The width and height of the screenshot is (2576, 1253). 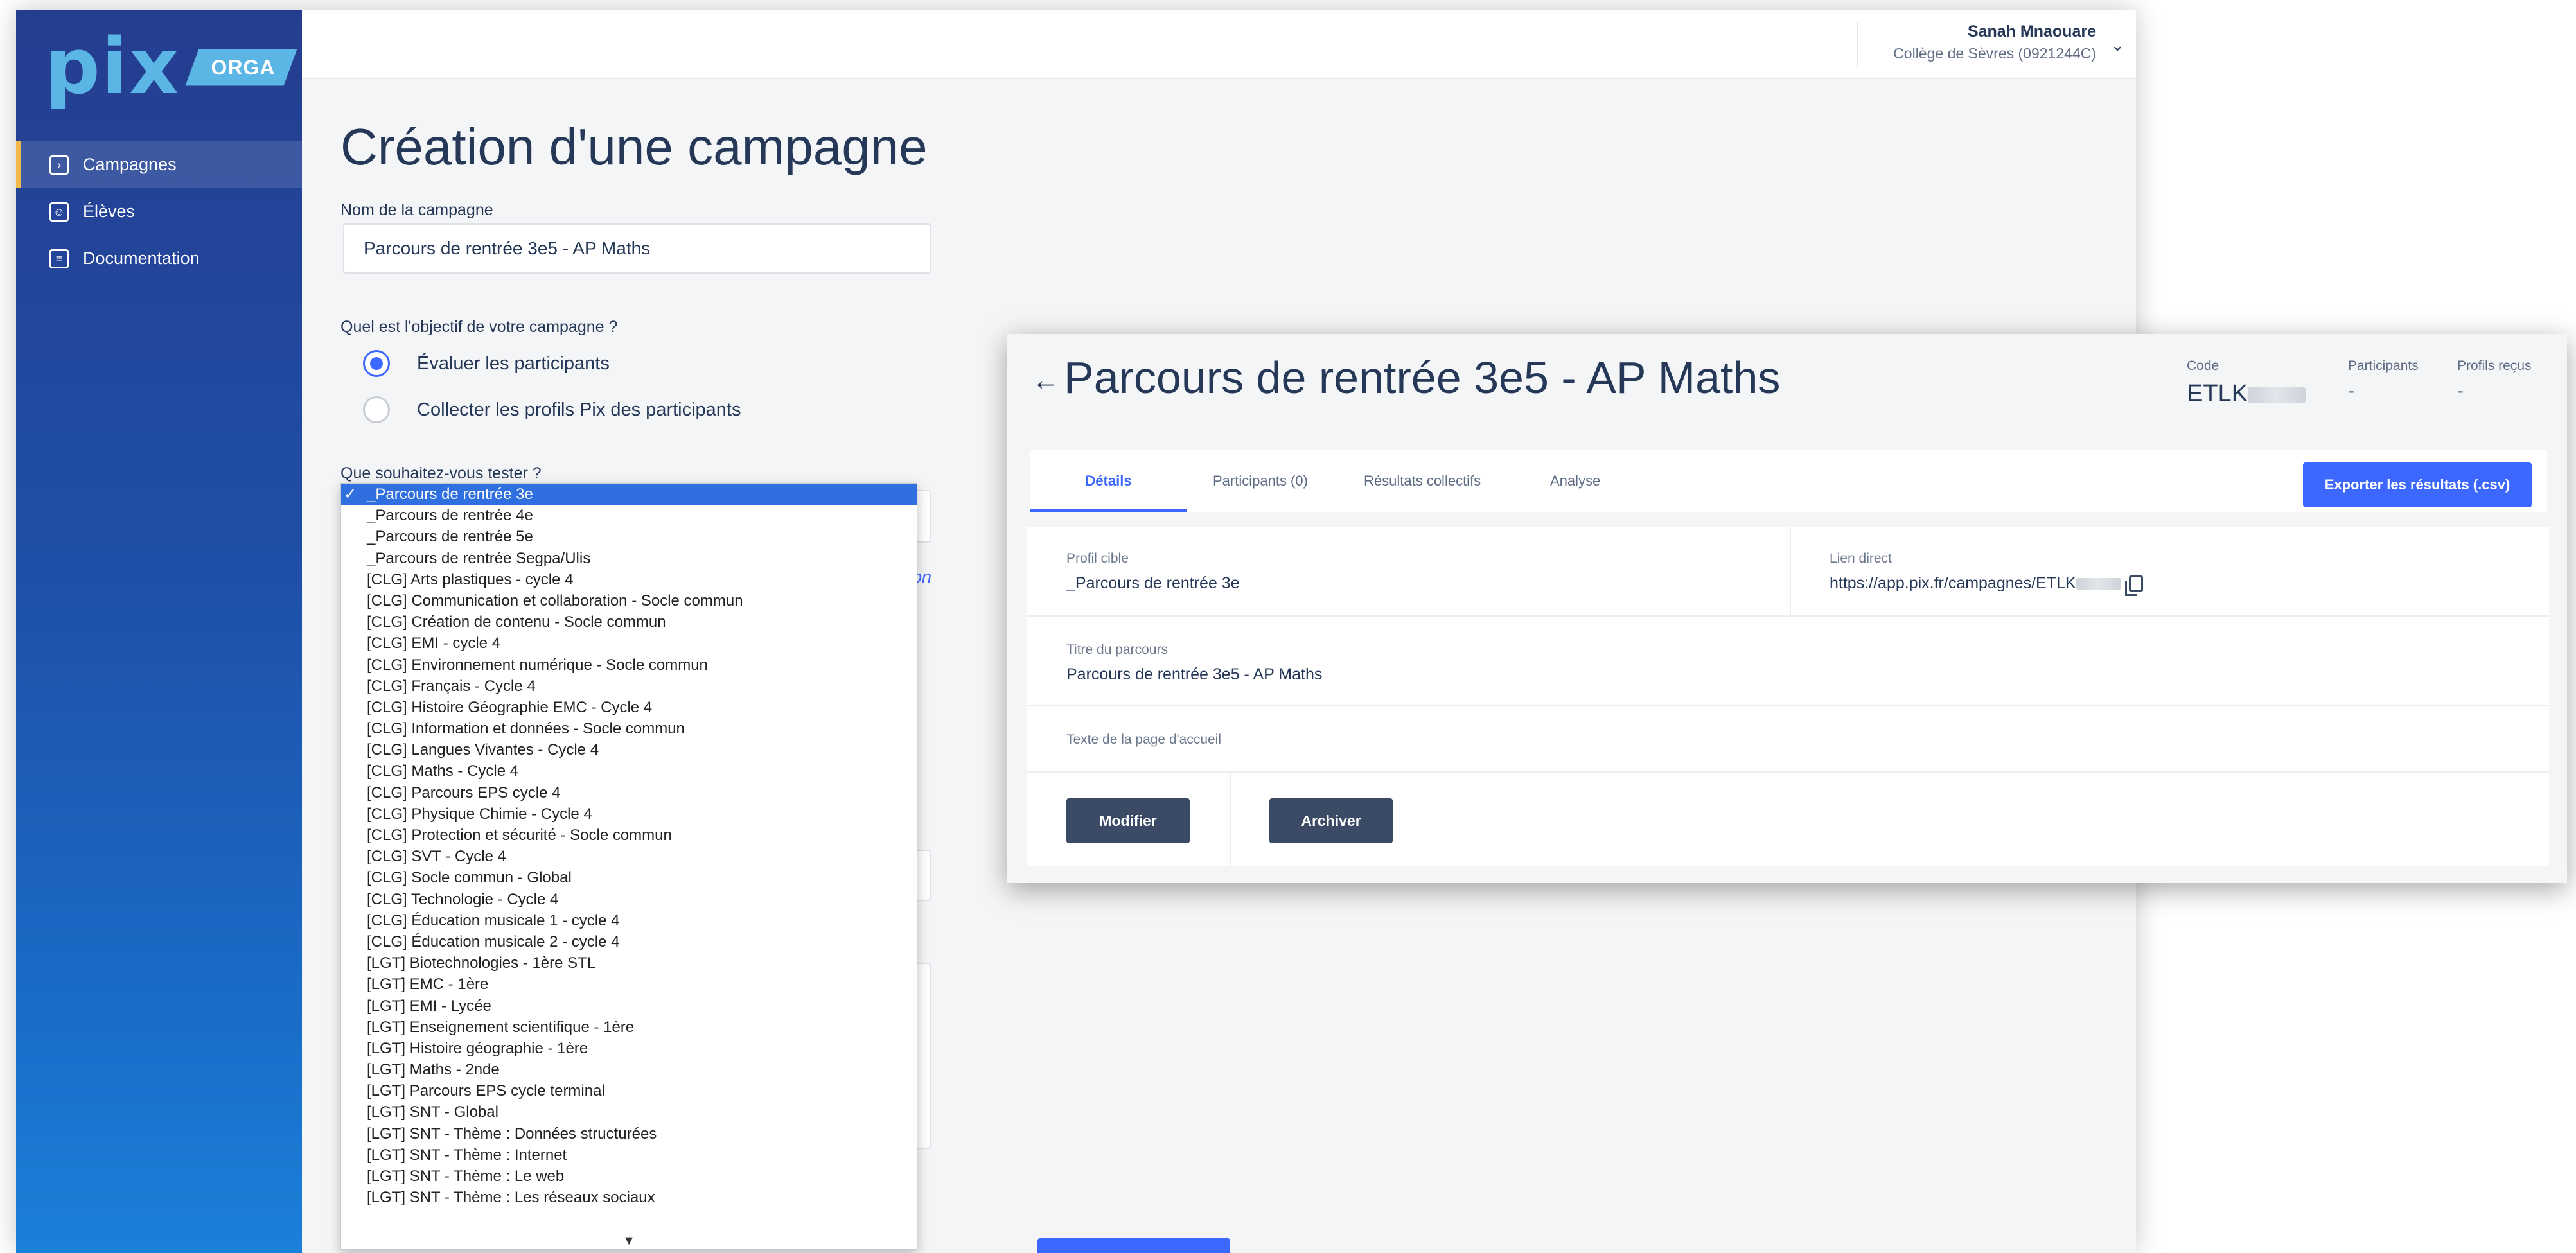 What do you see at coordinates (629, 643) in the screenshot?
I see `dropdown-option: [CLG] EMI - cycle 4` at bounding box center [629, 643].